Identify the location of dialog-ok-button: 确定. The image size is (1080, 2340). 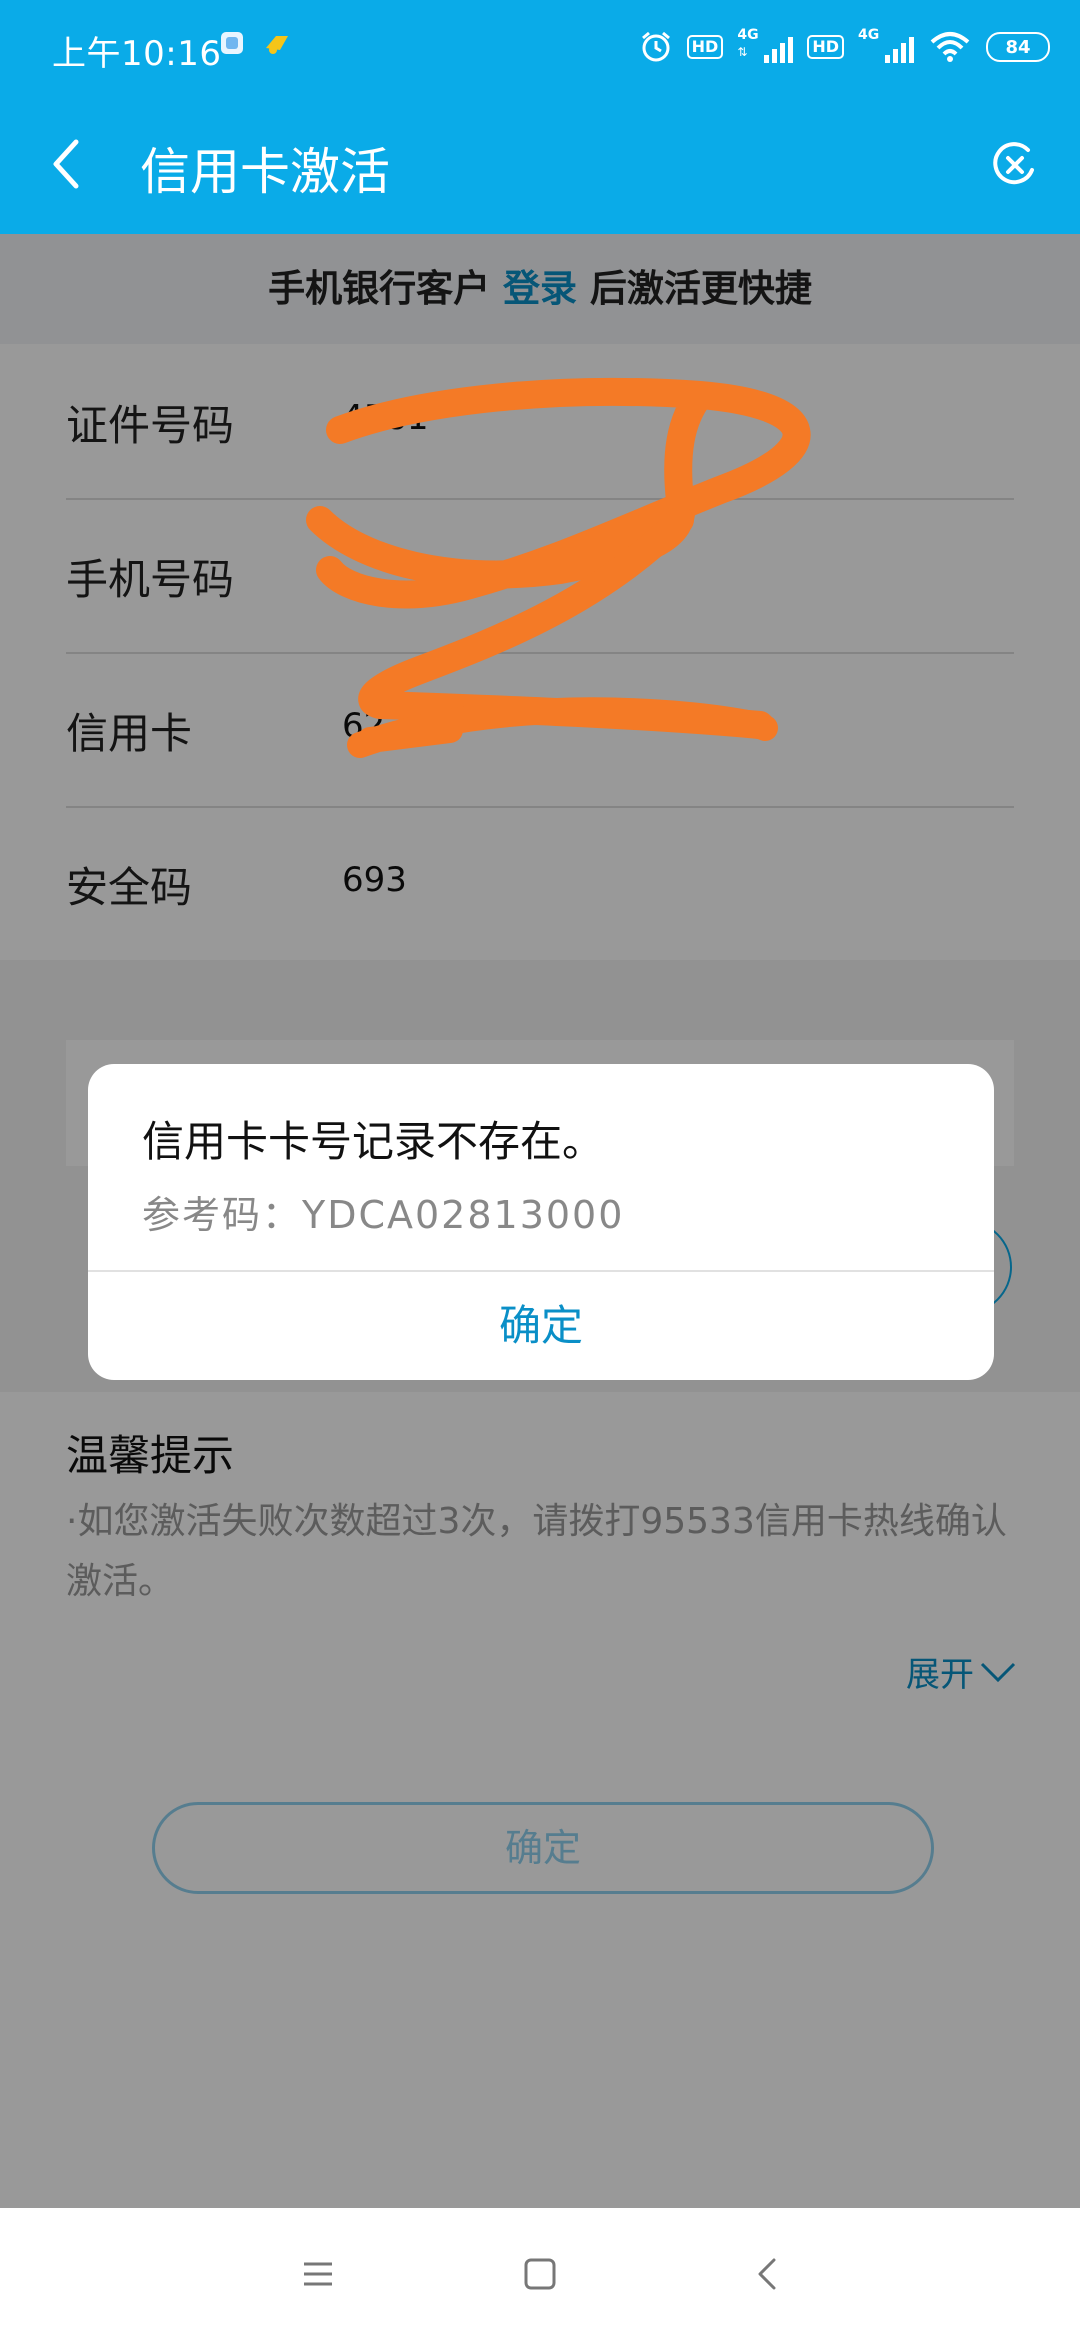
(541, 1326).